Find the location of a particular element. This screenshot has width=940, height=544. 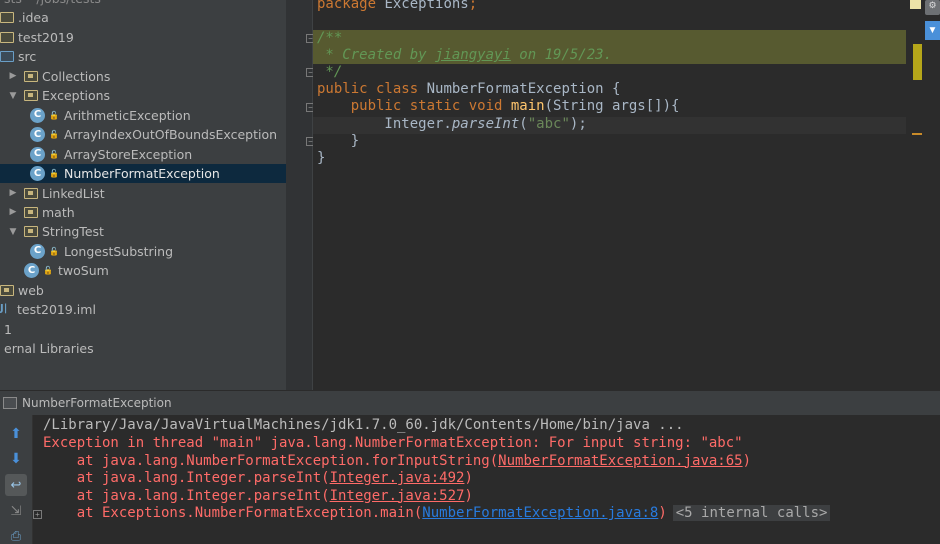

down-arrow-icon: ⬇ is located at coordinates (16, 458).